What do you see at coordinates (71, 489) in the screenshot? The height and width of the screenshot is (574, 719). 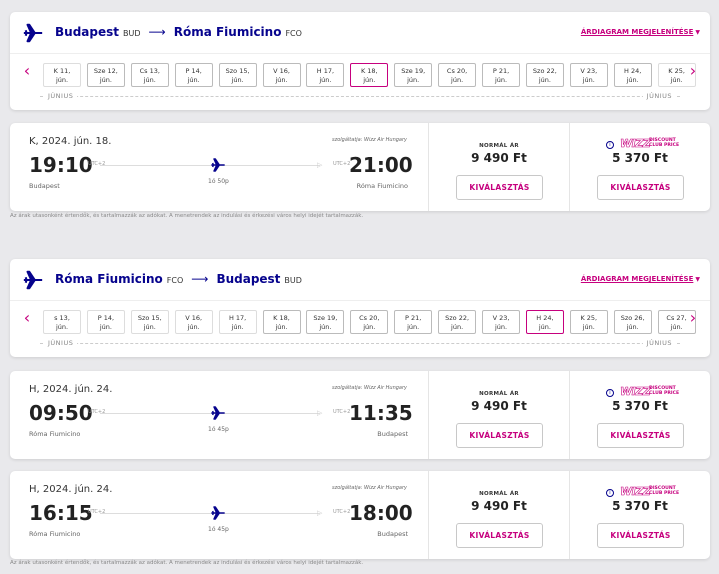 I see `flight-date: H, 2024. jún. 24.` at bounding box center [71, 489].